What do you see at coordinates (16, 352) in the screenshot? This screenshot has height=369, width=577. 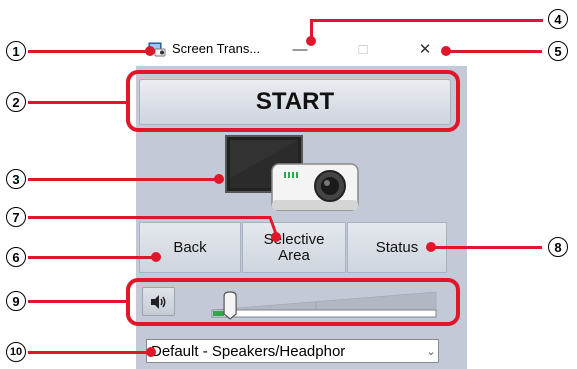 I see `callout-10: 10` at bounding box center [16, 352].